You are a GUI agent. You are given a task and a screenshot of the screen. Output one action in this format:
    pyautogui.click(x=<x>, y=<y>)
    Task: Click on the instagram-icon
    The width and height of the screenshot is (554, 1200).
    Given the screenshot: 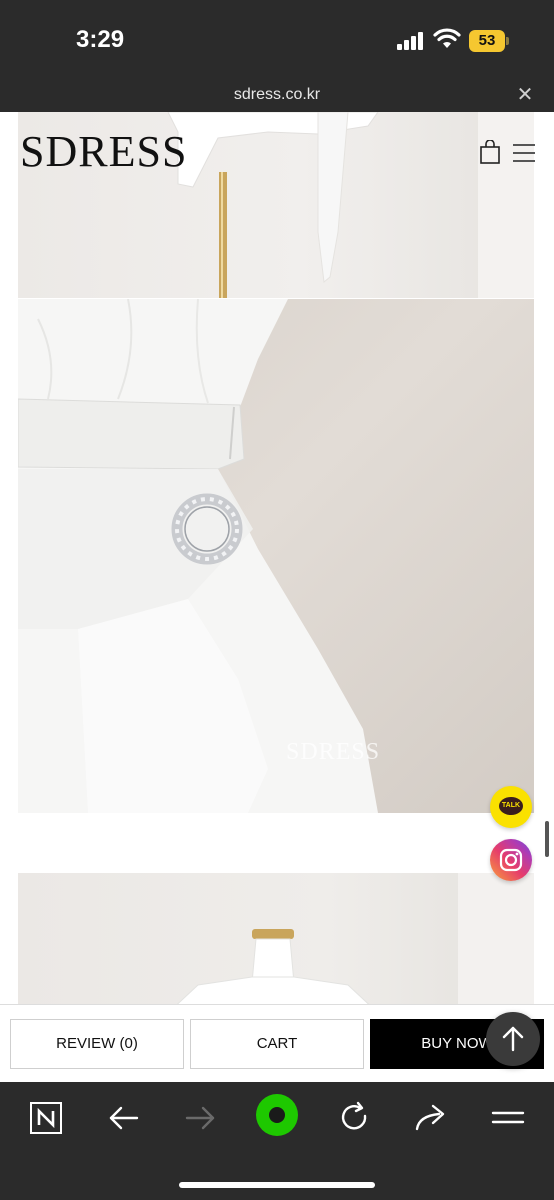 What is the action you would take?
    pyautogui.click(x=511, y=860)
    